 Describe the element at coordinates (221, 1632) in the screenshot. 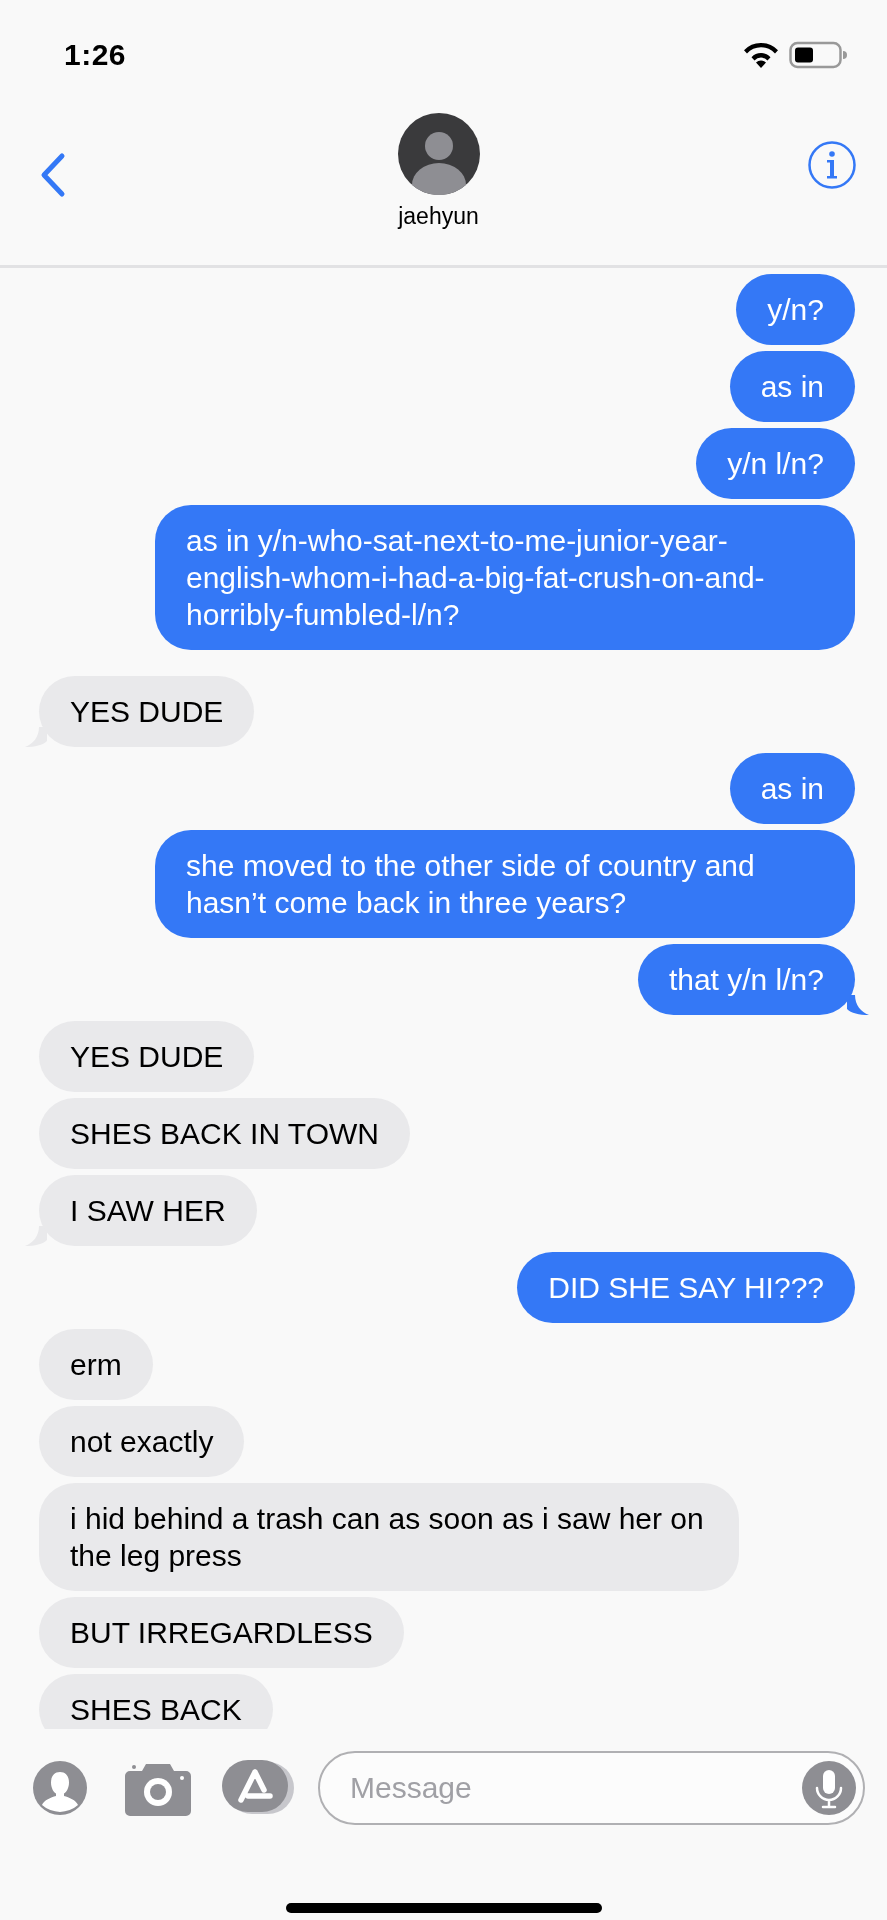

I see `received-message: BUT IRREGARDLESS` at that location.